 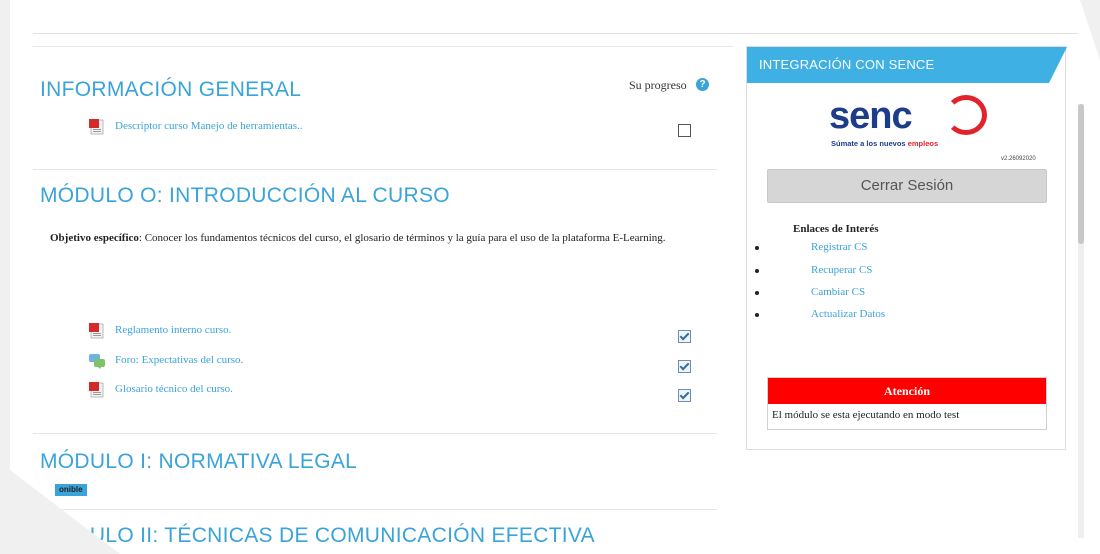 What do you see at coordinates (71, 490) in the screenshot?
I see `availability-badge: onible` at bounding box center [71, 490].